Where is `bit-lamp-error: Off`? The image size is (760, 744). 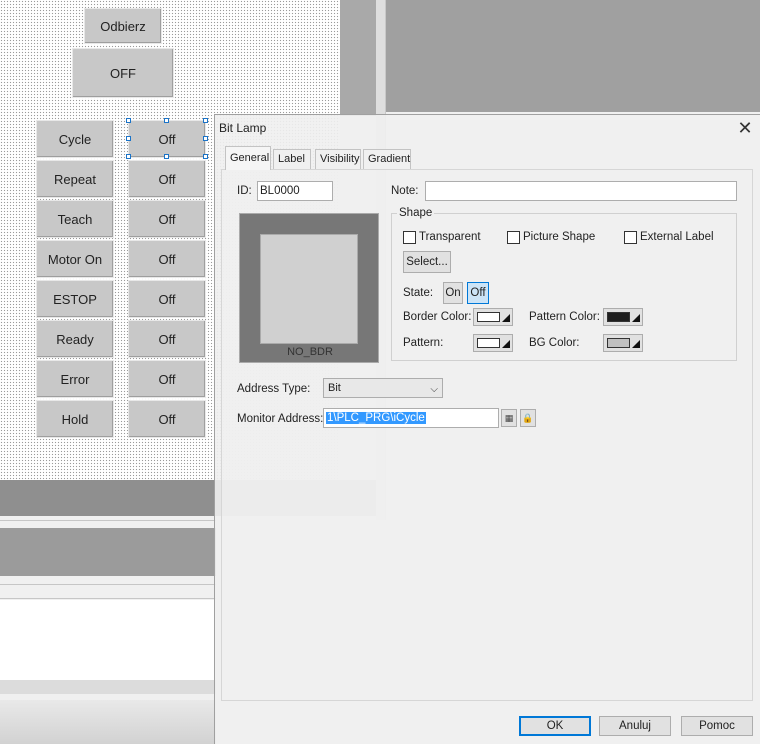
bit-lamp-error: Off is located at coordinates (167, 379).